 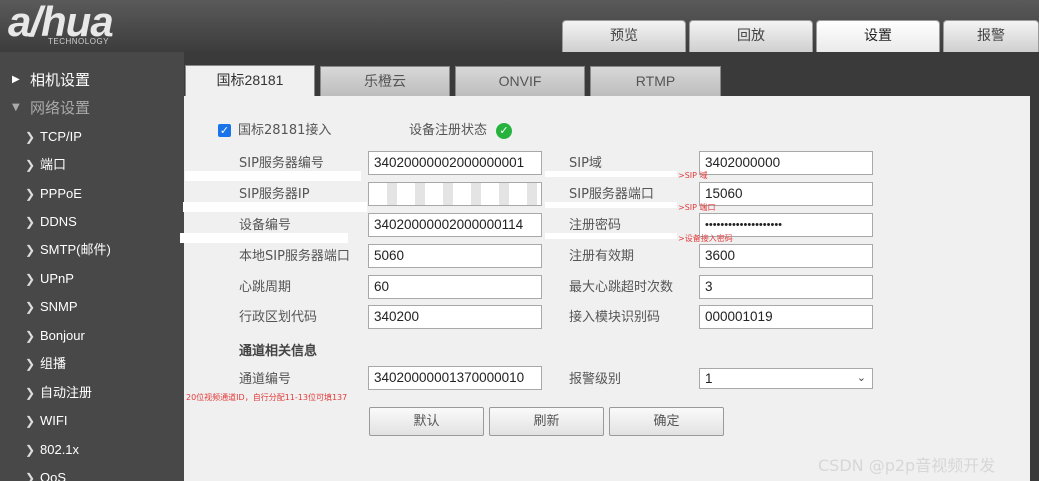 I want to click on sidebar-item-port: ❯ 端口, so click(x=92, y=165).